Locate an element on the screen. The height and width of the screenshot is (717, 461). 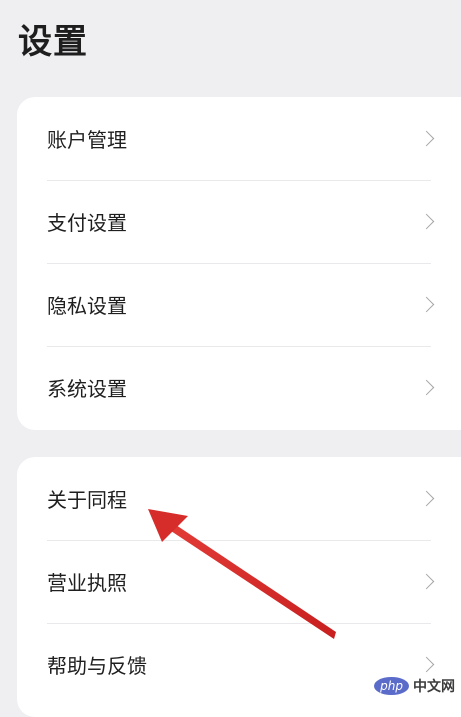
settings-item-system-settings: 系统设置 is located at coordinates (239, 387).